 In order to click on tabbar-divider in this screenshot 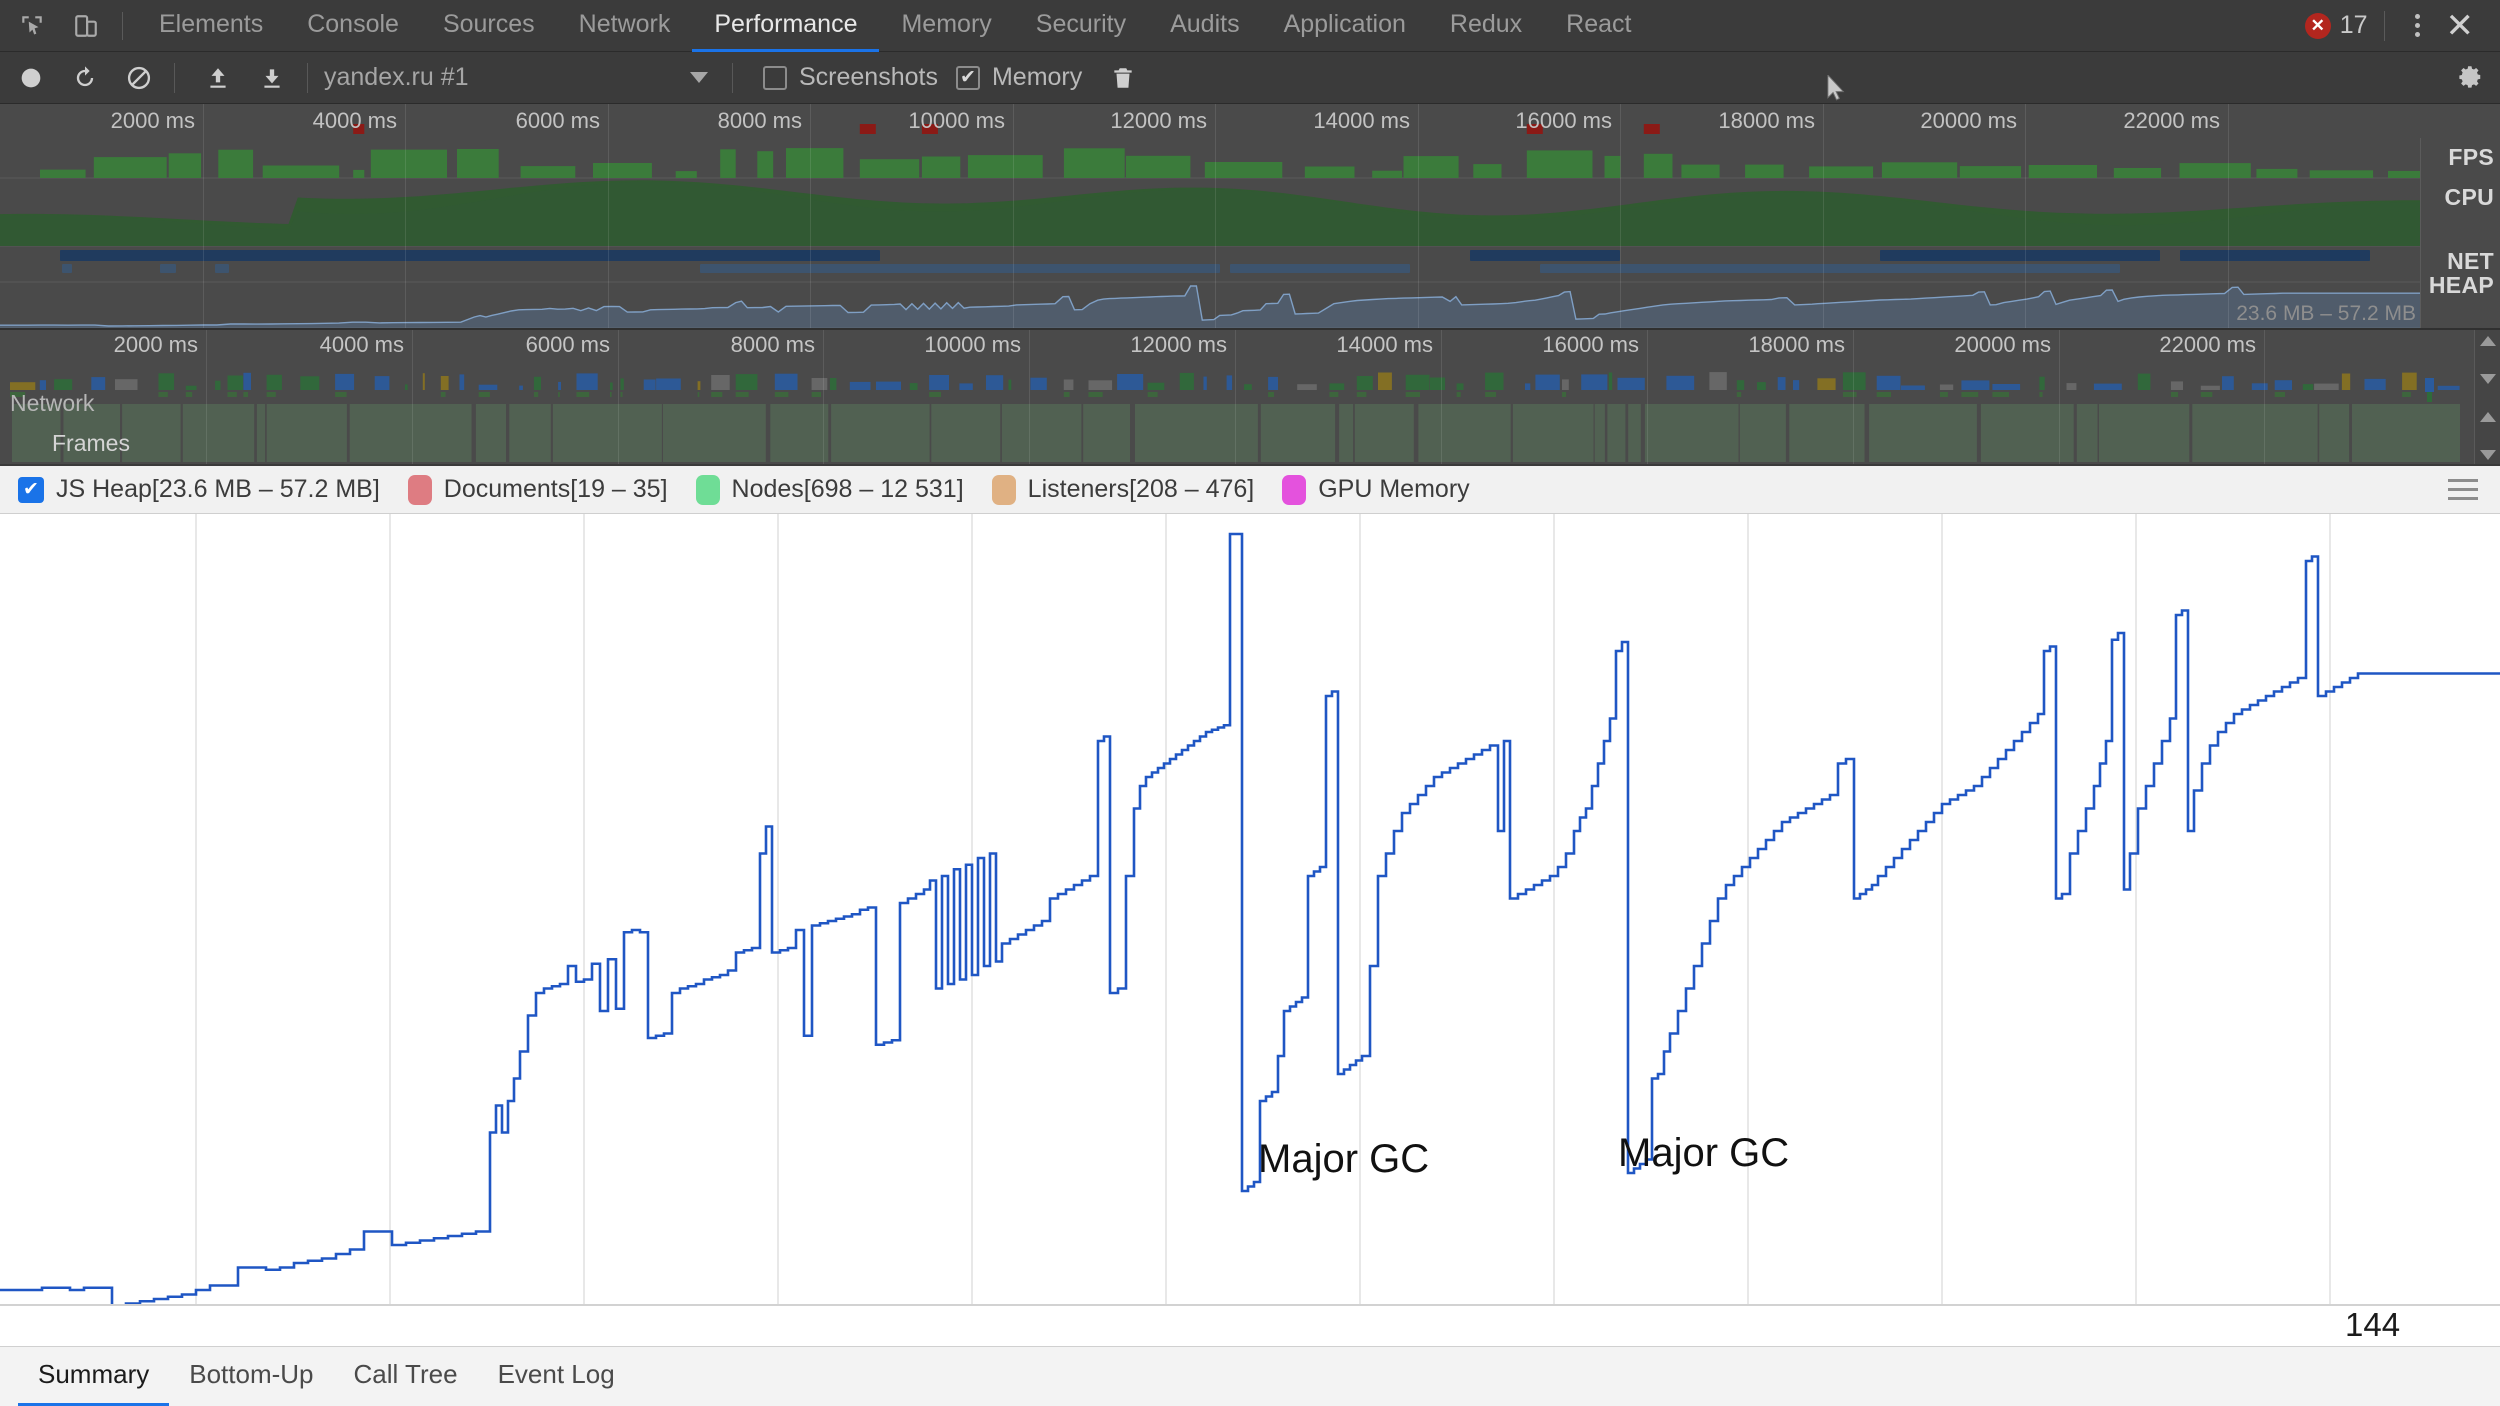, I will do `click(122, 25)`.